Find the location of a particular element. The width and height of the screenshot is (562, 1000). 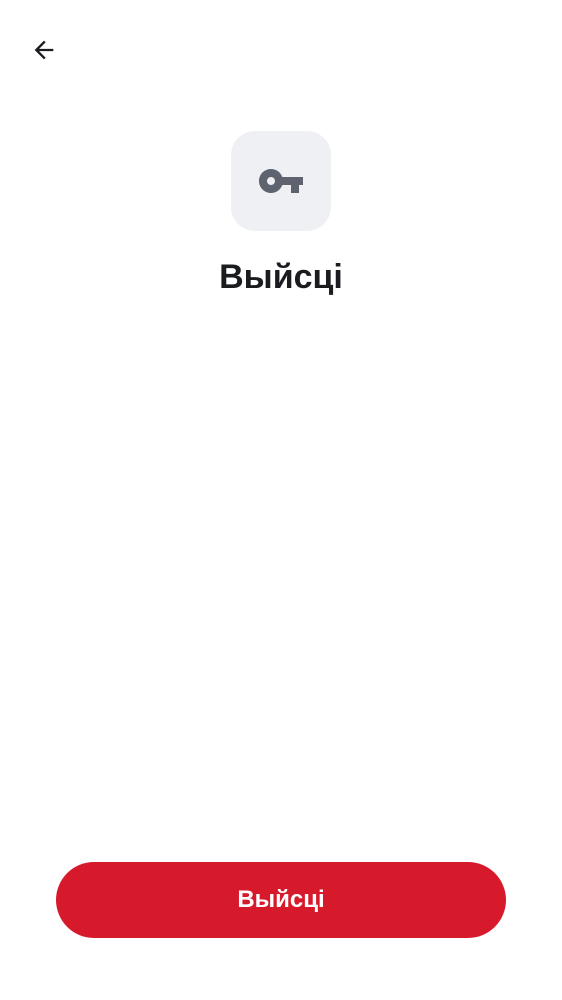

key-icon-tile is located at coordinates (281, 181).